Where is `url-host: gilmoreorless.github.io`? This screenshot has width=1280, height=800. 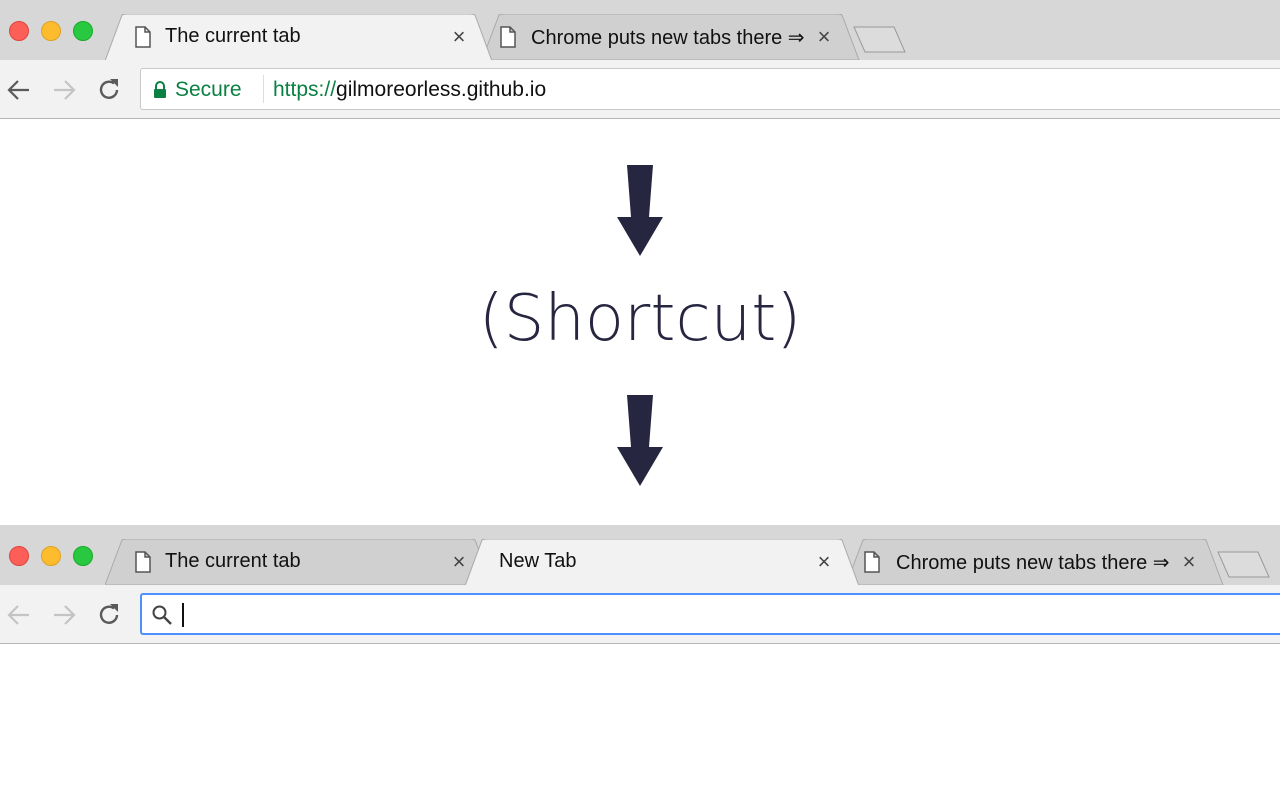
url-host: gilmoreorless.github.io is located at coordinates (441, 89).